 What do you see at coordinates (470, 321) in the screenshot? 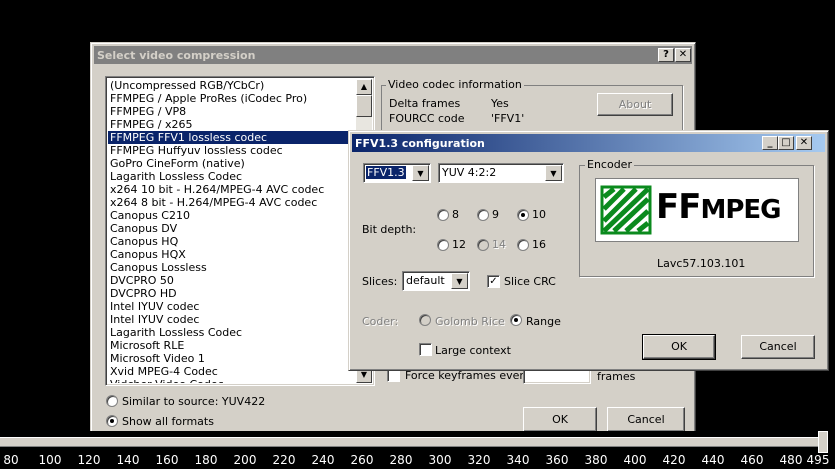
I see `golomb-label: Golomb Rice` at bounding box center [470, 321].